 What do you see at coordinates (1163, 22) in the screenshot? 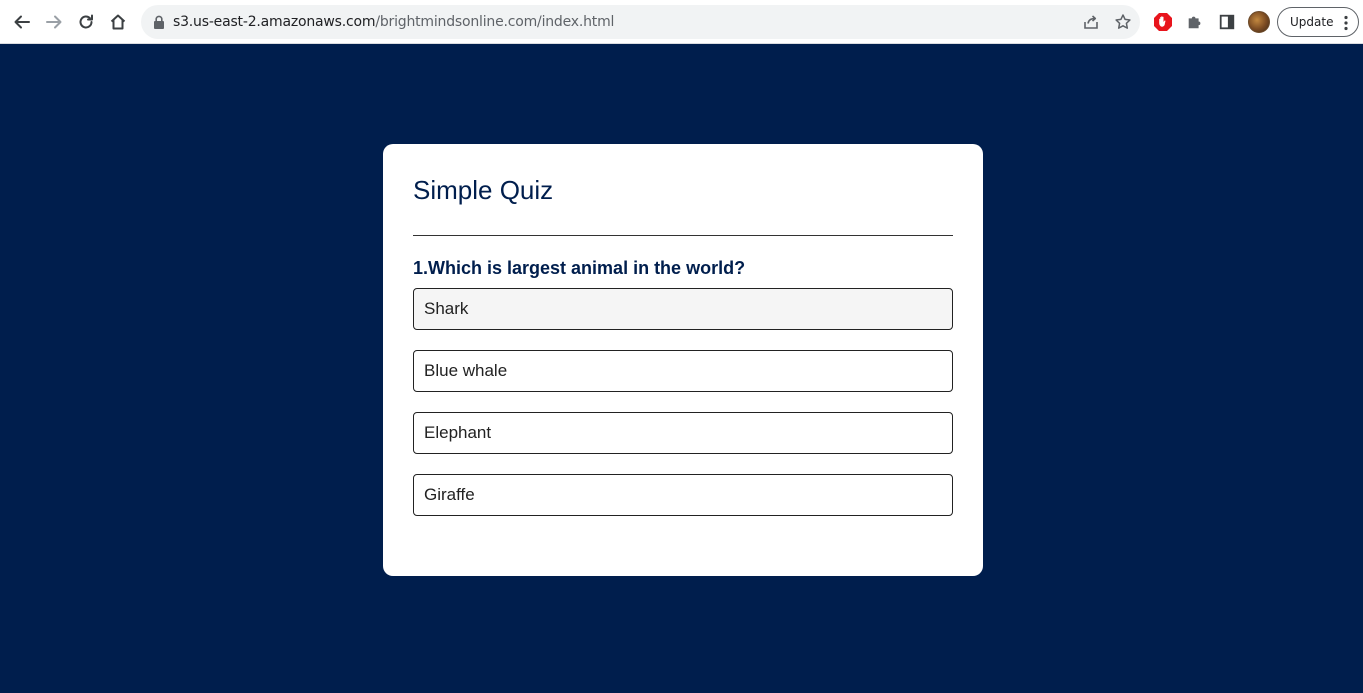
I see `adblock-icon` at bounding box center [1163, 22].